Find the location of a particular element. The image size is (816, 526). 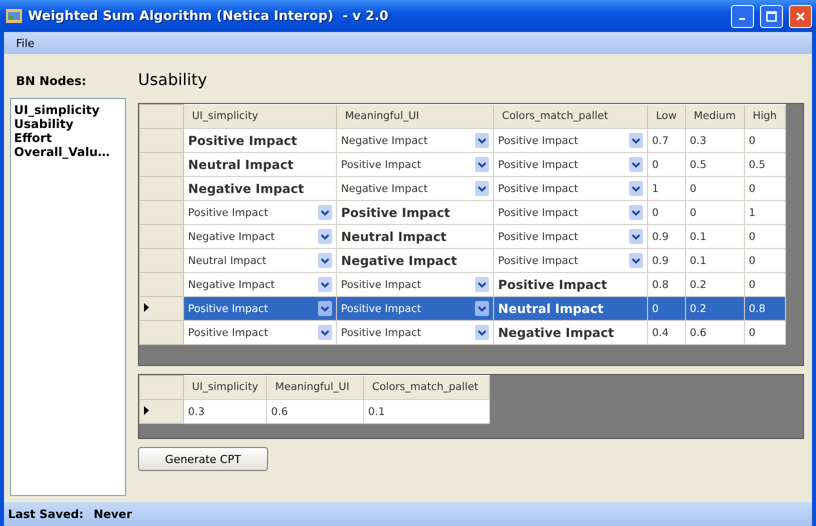

node-list-item: Effort is located at coordinates (68, 138).